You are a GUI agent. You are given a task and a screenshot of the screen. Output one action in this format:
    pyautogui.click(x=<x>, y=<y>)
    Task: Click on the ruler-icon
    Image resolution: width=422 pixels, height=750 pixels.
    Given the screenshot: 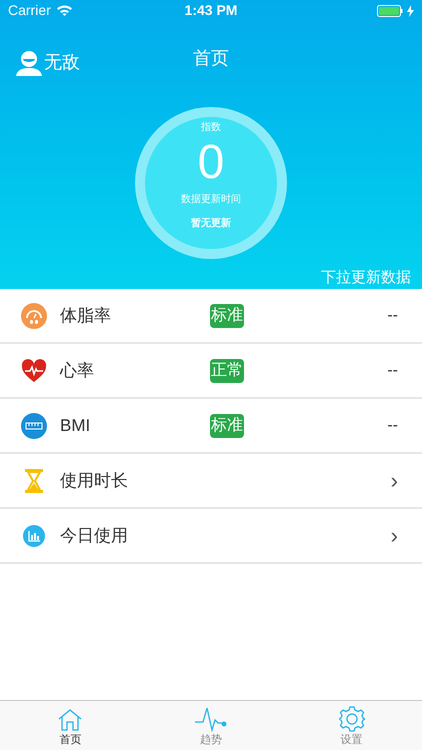 What is the action you would take?
    pyautogui.click(x=34, y=425)
    